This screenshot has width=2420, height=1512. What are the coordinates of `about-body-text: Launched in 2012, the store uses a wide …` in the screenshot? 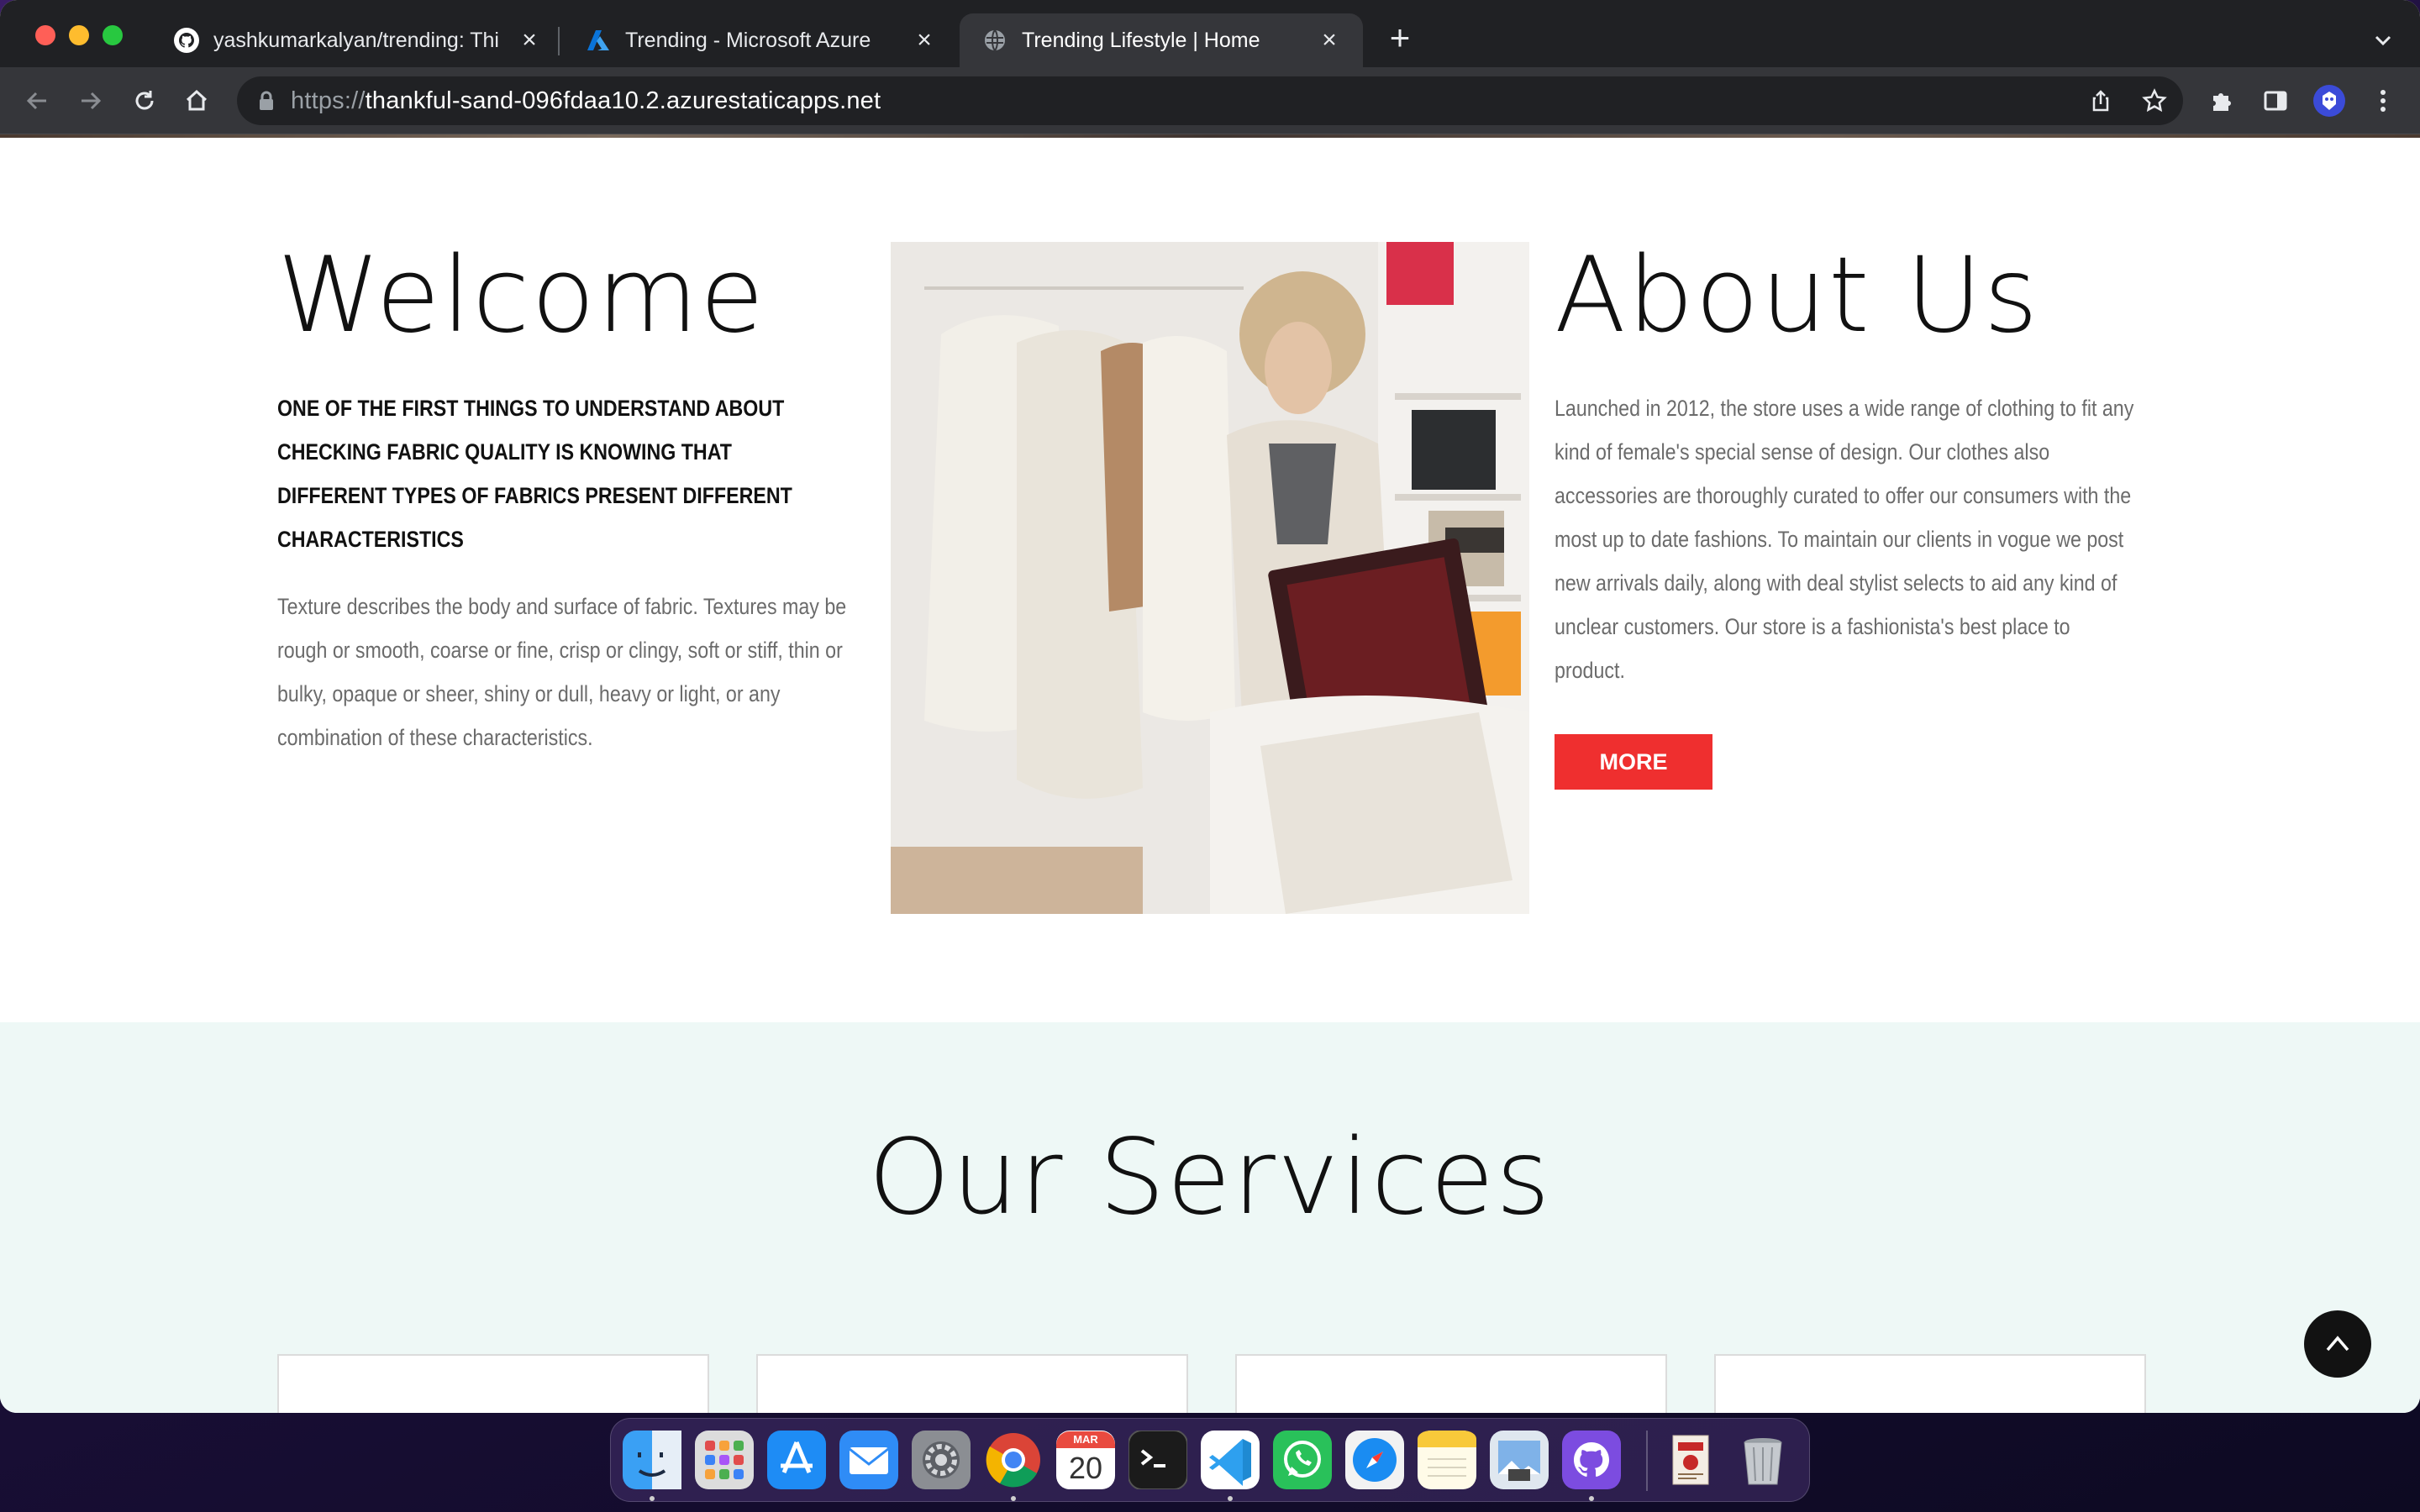 It's located at (1845, 539).